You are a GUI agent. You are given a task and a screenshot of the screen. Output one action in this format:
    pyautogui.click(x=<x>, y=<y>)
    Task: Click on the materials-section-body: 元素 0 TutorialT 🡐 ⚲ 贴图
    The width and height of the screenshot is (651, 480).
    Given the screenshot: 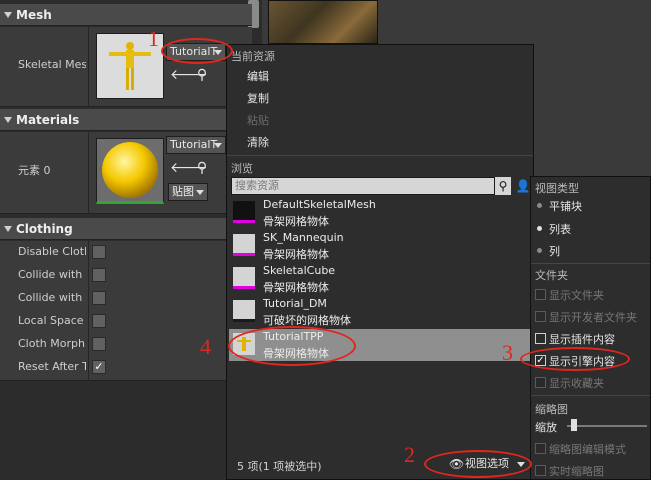 What is the action you would take?
    pyautogui.click(x=126, y=173)
    